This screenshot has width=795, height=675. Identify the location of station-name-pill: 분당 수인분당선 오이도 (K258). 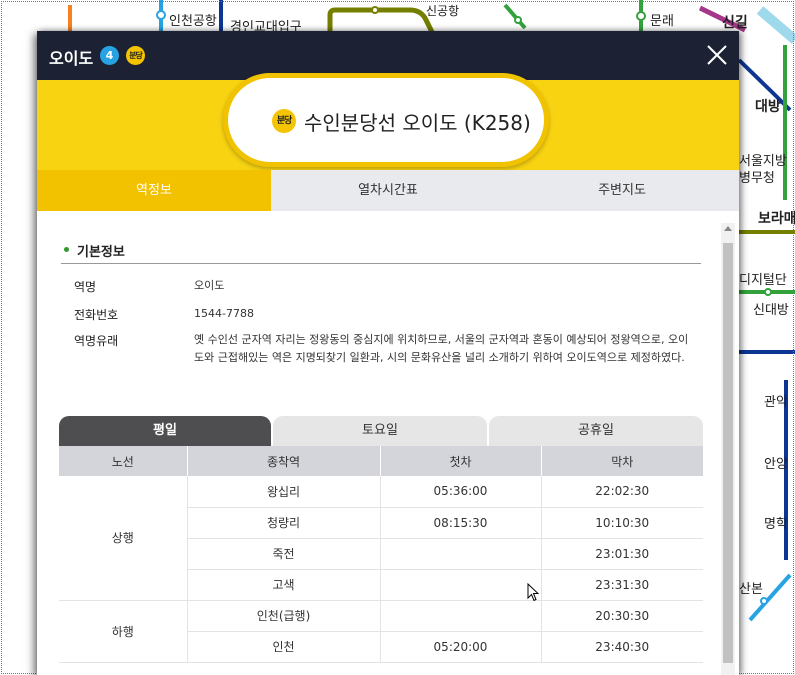
(386, 120).